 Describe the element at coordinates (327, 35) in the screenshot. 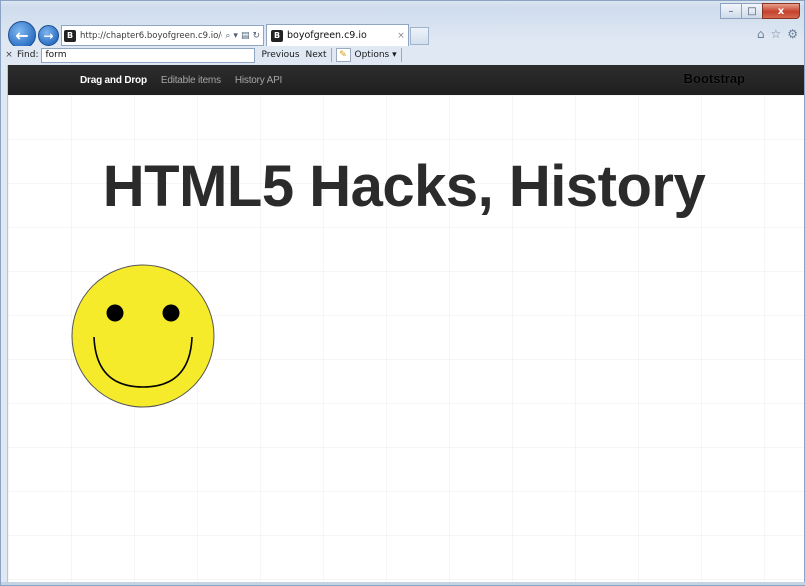

I see `tab-title: boyofgreen.c9.io` at that location.